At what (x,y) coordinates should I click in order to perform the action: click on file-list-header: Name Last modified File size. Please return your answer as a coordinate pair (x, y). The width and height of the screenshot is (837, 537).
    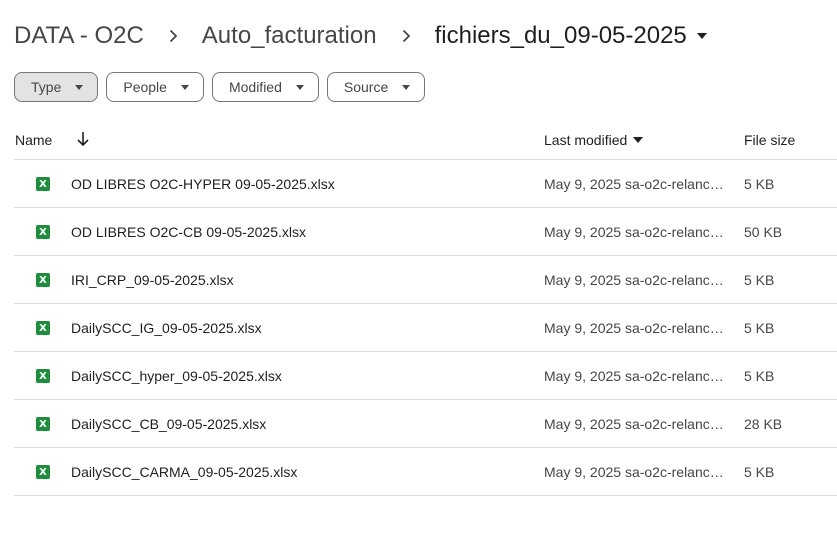
    Looking at the image, I should click on (425, 141).